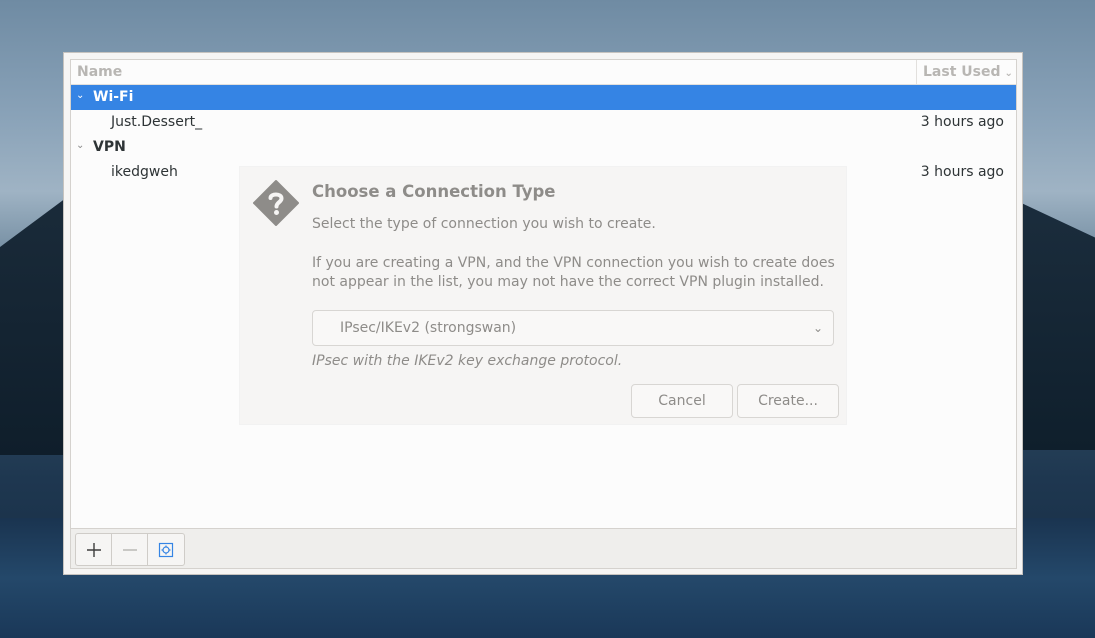  What do you see at coordinates (962, 72) in the screenshot?
I see `column-header-last-used-label: Last Used` at bounding box center [962, 72].